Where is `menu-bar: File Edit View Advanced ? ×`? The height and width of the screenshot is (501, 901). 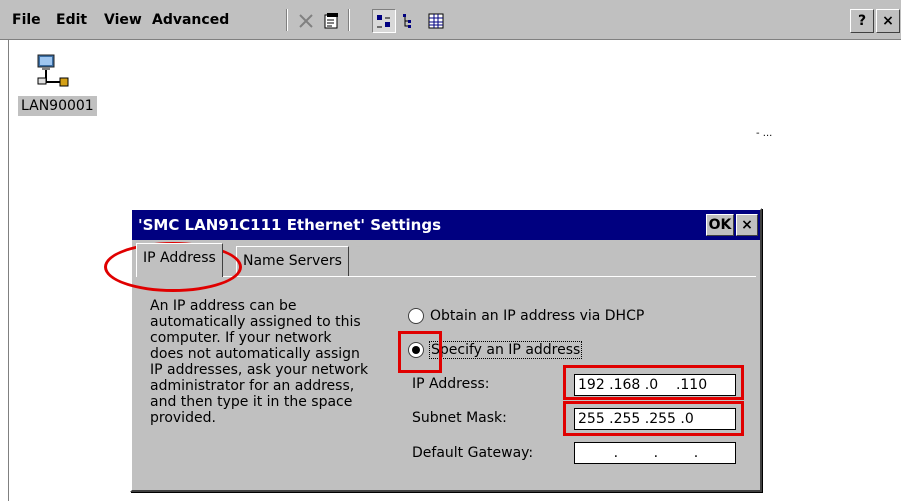
menu-bar: File Edit View Advanced ? × is located at coordinates (450, 20).